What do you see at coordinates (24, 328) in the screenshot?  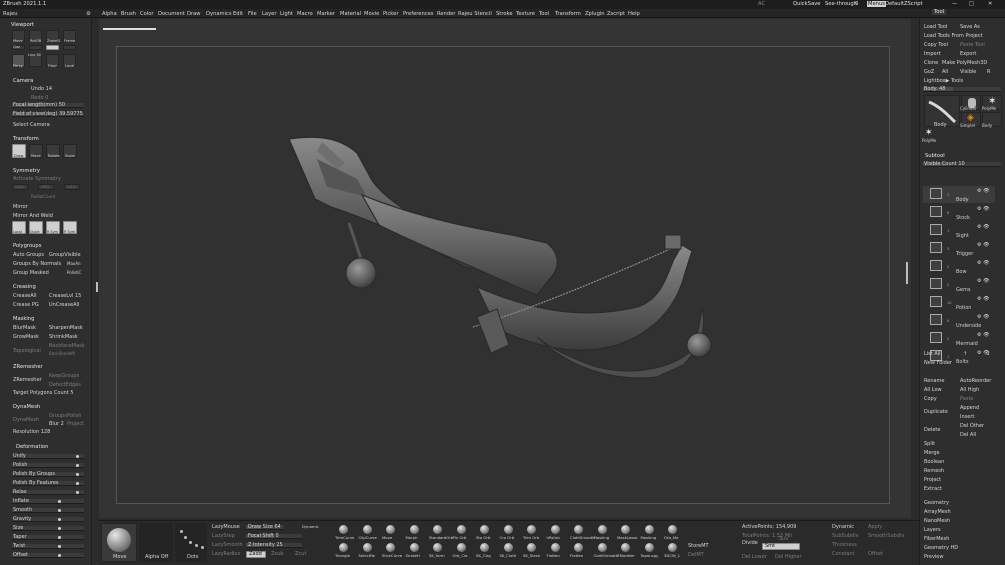 I see `blur-mask-button: BlurMask` at bounding box center [24, 328].